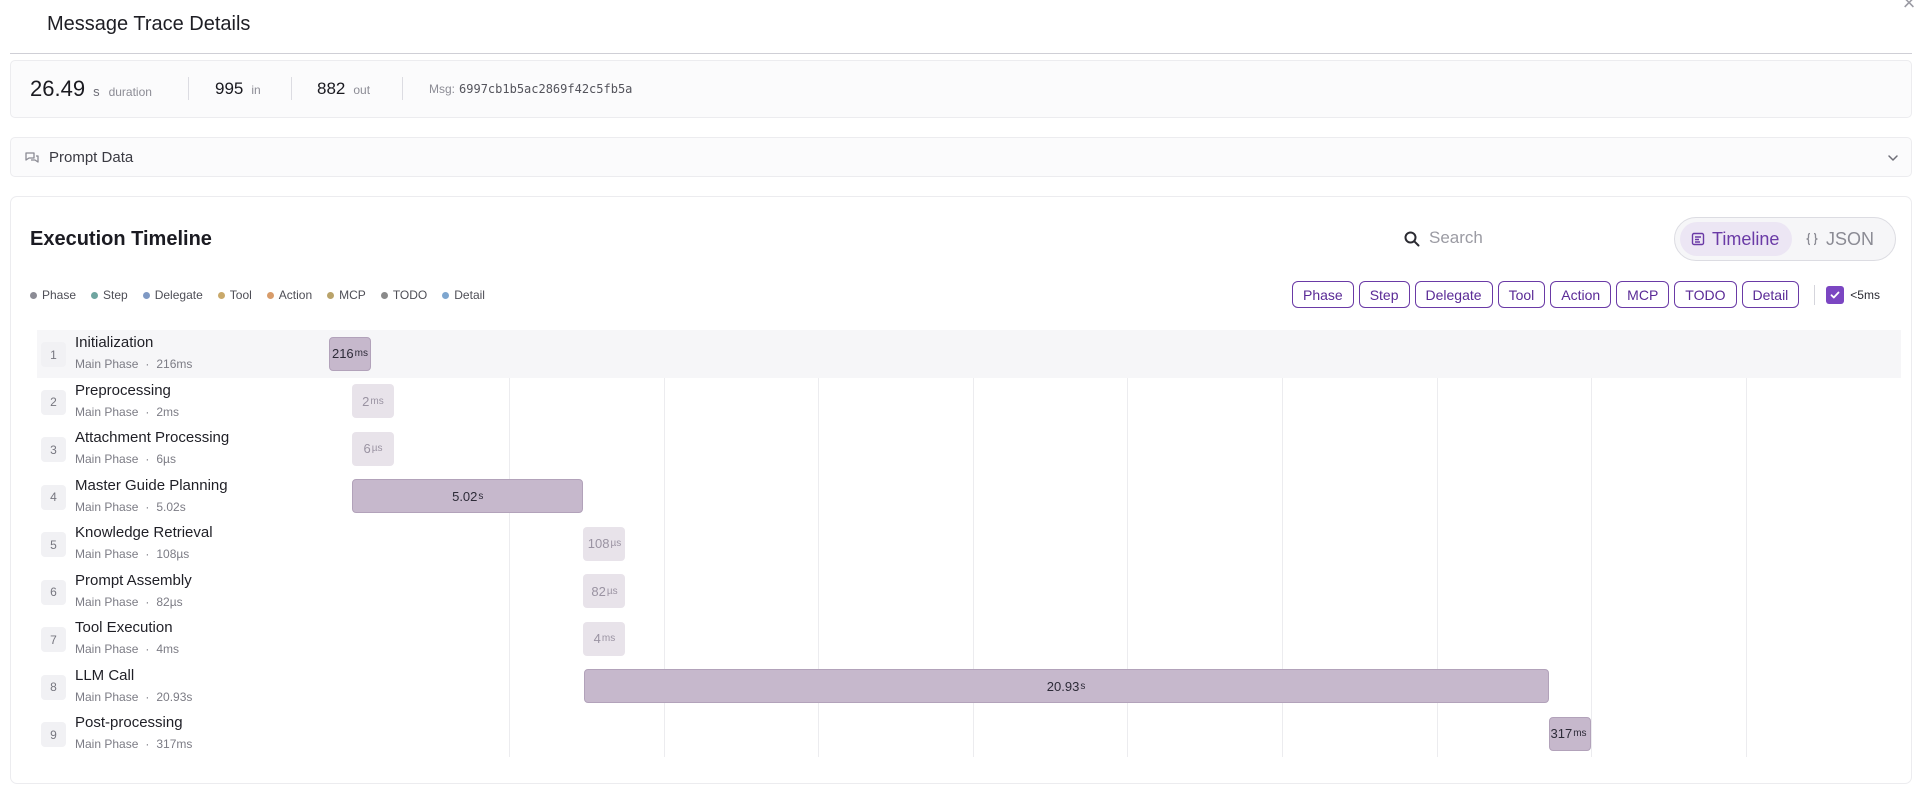 The width and height of the screenshot is (1920, 796). What do you see at coordinates (256, 90) in the screenshot?
I see `tokens-in-caption: in` at bounding box center [256, 90].